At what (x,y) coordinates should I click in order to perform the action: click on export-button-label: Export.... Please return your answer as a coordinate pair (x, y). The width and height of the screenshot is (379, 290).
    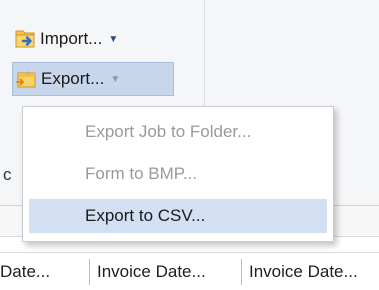
    Looking at the image, I should click on (73, 78).